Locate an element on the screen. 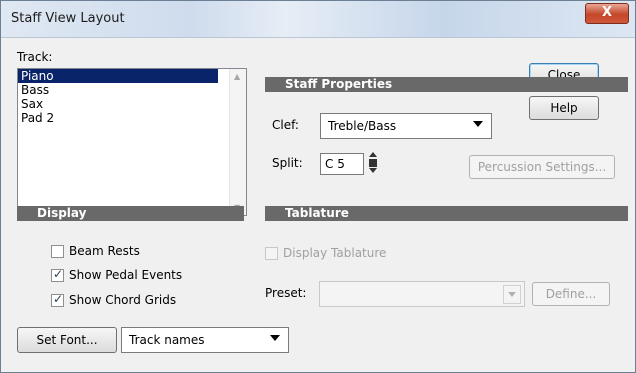  scroll-up-icon: ▲ is located at coordinates (237, 76).